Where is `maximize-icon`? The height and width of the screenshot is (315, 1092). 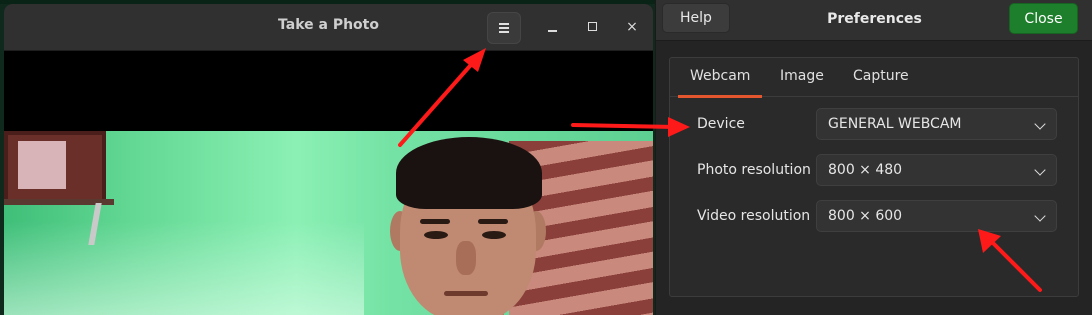
maximize-icon is located at coordinates (593, 27).